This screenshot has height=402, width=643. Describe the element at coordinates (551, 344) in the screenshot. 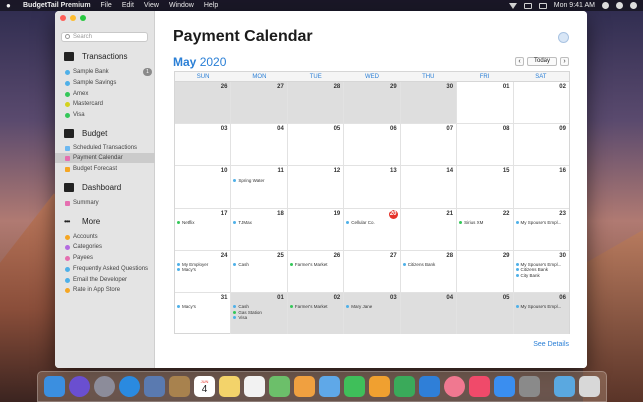

I see `see-details-link: See Details` at that location.